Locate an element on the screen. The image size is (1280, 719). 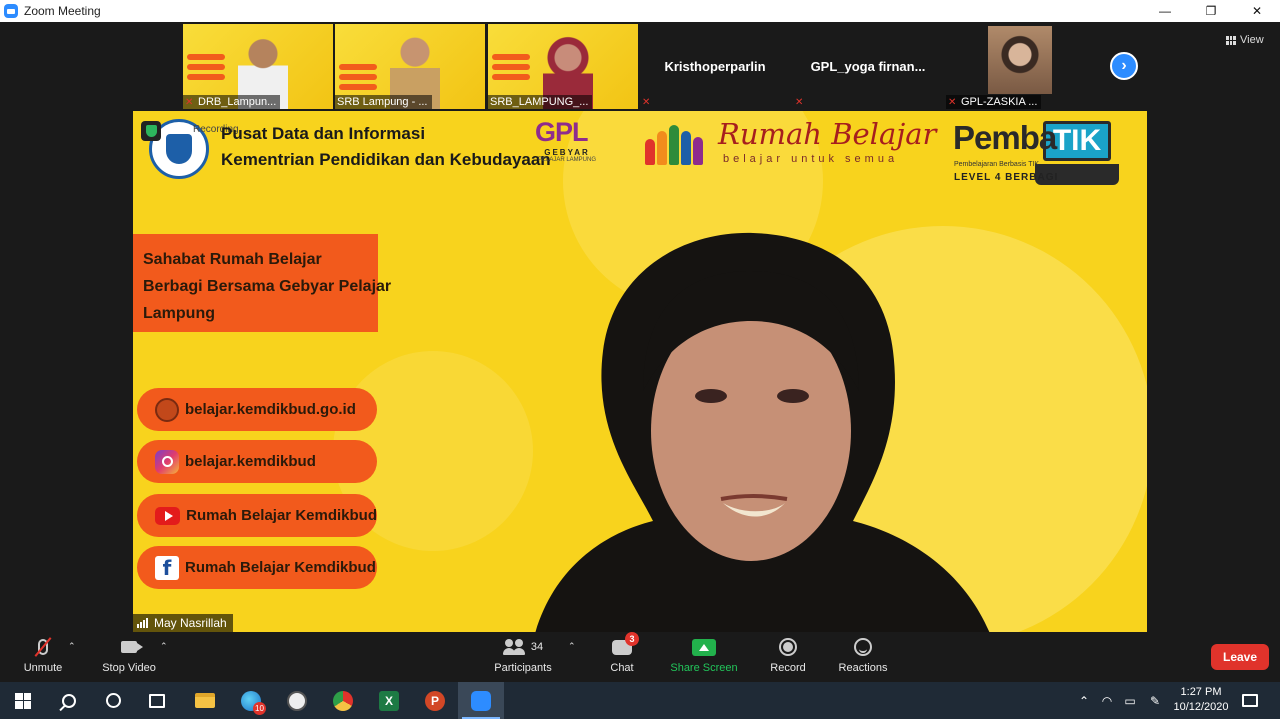
muted-mic-icon is located at coordinates (43, 647).